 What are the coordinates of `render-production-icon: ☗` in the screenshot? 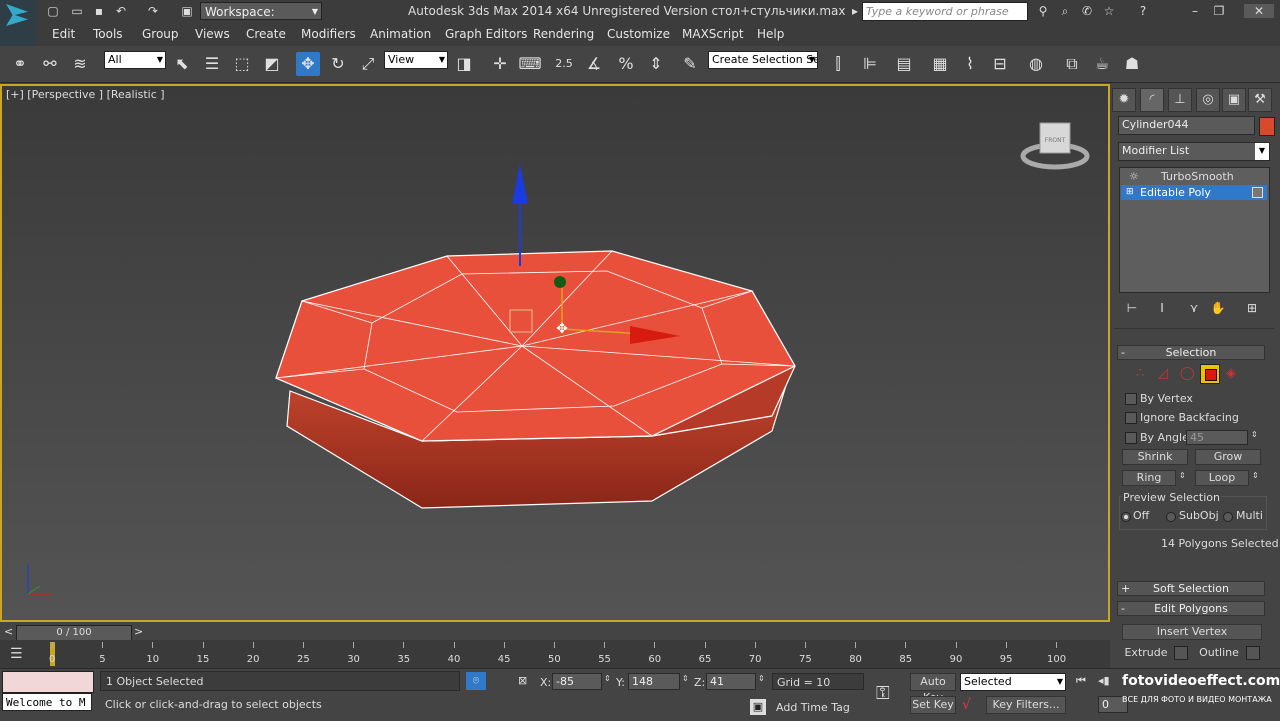 It's located at (1132, 64).